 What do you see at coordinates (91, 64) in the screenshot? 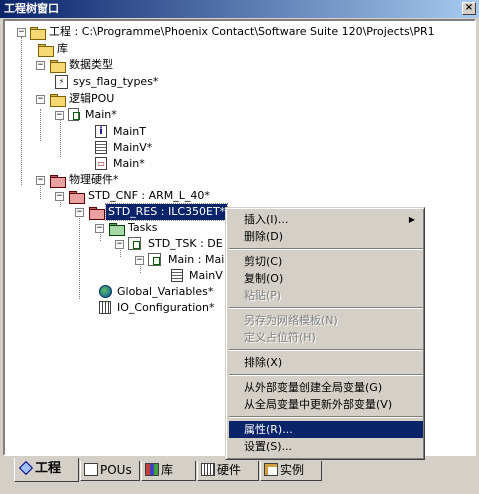
I see `tree-label: 数据类型` at bounding box center [91, 64].